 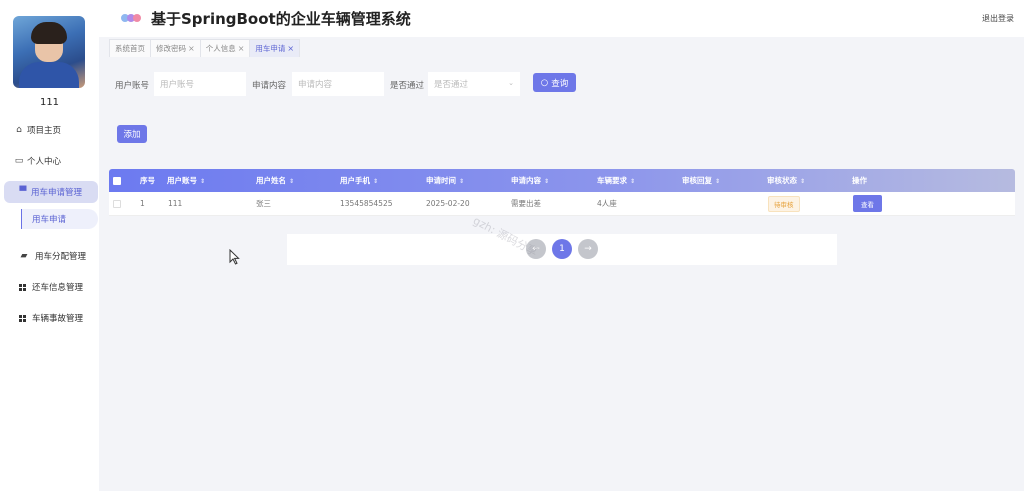 I want to click on cell-time: 2025-02-20, so click(x=448, y=203).